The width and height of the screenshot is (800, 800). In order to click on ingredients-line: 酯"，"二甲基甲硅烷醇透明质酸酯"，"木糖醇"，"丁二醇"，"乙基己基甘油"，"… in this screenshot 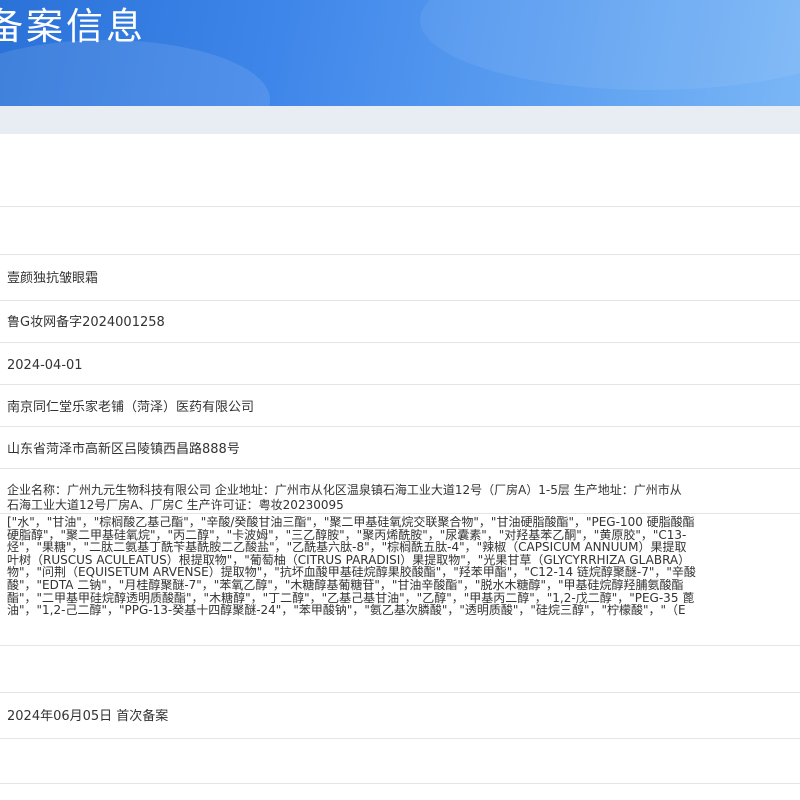, I will do `click(351, 598)`.